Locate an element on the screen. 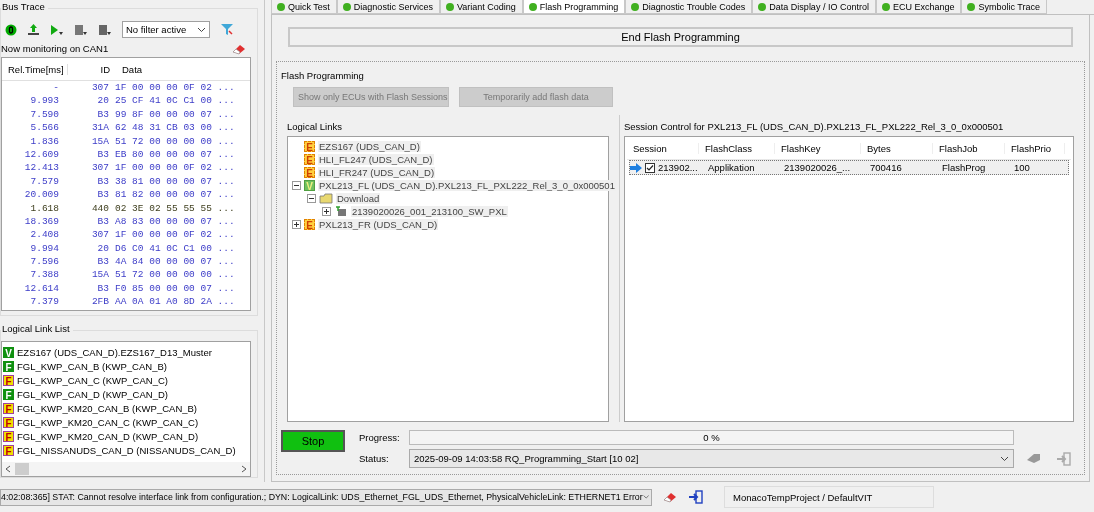 Image resolution: width=1094 pixels, height=512 pixels. table-cell-text: 7.579 is located at coordinates (44, 181).